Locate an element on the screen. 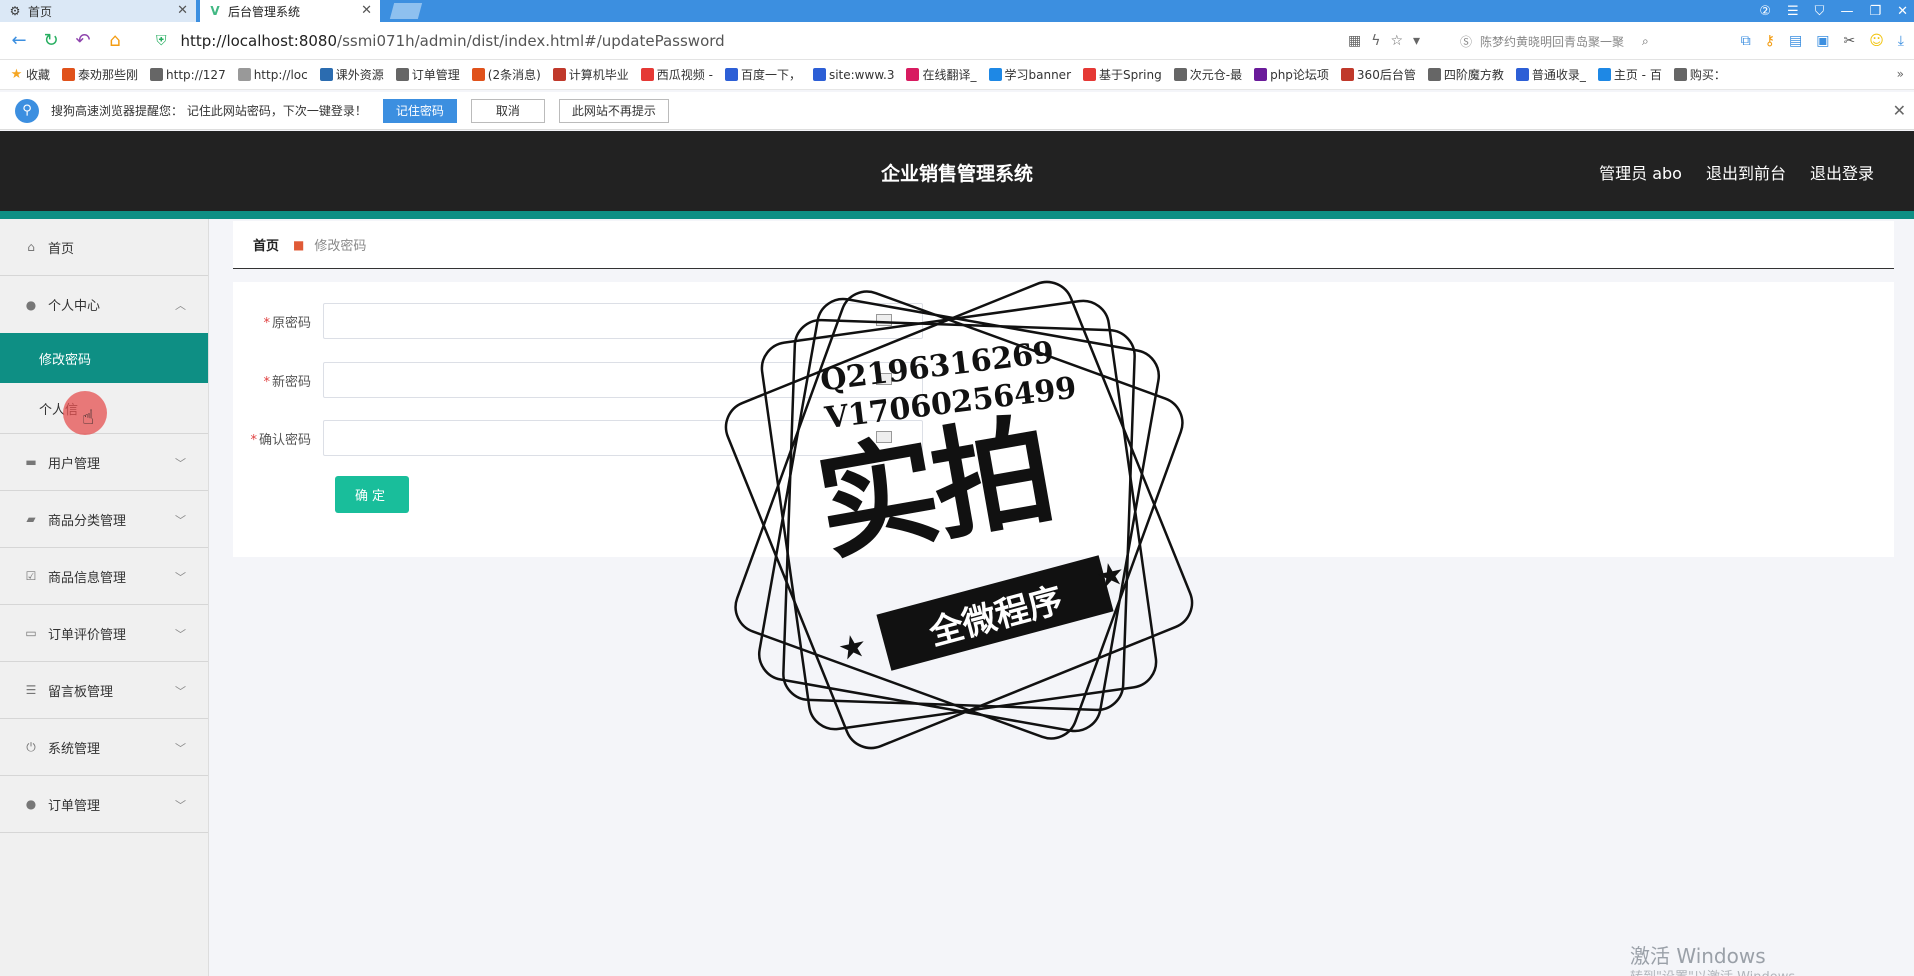  app-header: 企业销售管理系统 管理员 abo 退出到前台 退出登录 is located at coordinates (957, 171).